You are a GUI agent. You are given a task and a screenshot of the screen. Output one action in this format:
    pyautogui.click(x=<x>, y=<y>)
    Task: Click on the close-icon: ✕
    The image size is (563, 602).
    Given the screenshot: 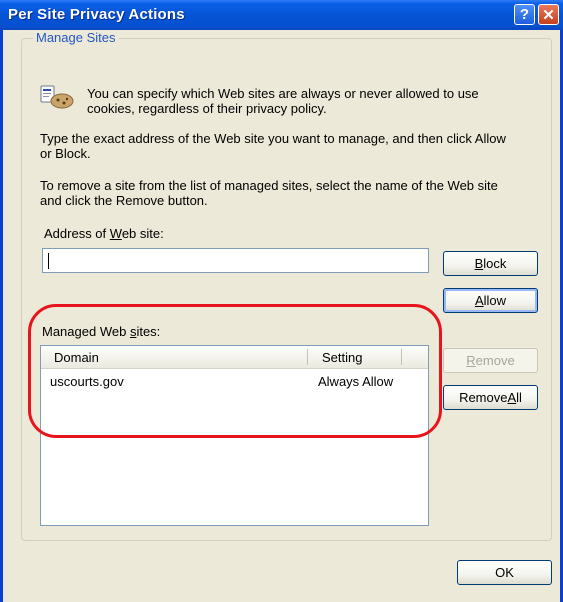 What is the action you would take?
    pyautogui.click(x=548, y=15)
    